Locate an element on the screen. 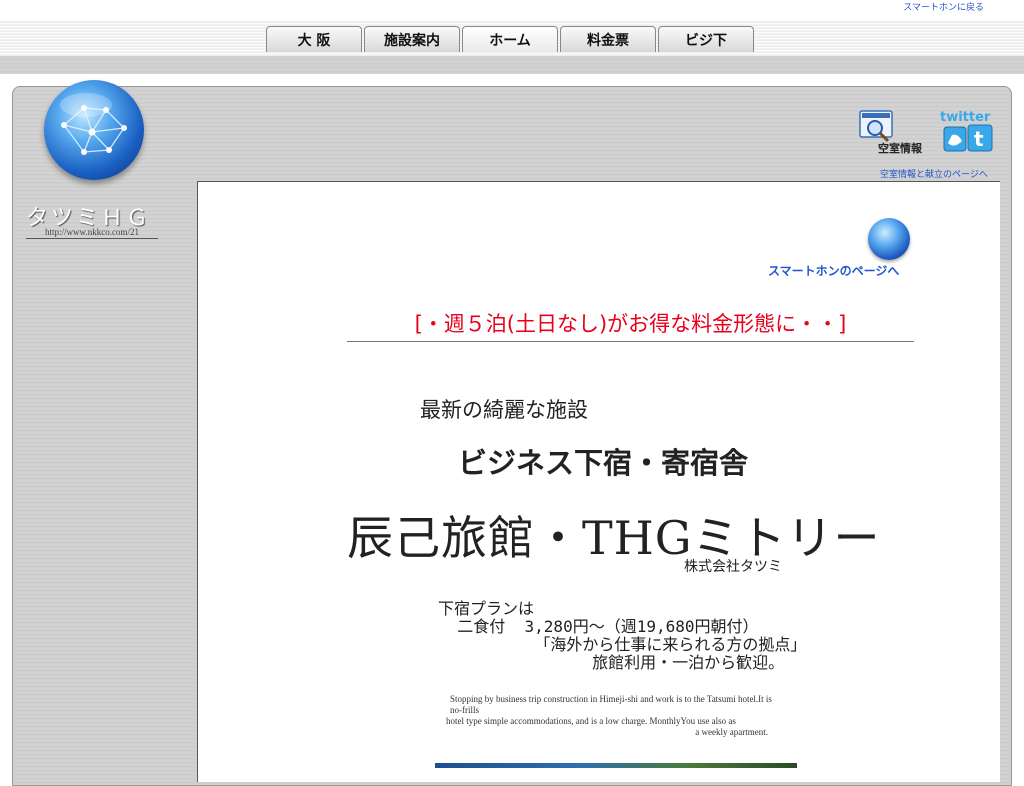  tab-home: ホーム is located at coordinates (510, 39).